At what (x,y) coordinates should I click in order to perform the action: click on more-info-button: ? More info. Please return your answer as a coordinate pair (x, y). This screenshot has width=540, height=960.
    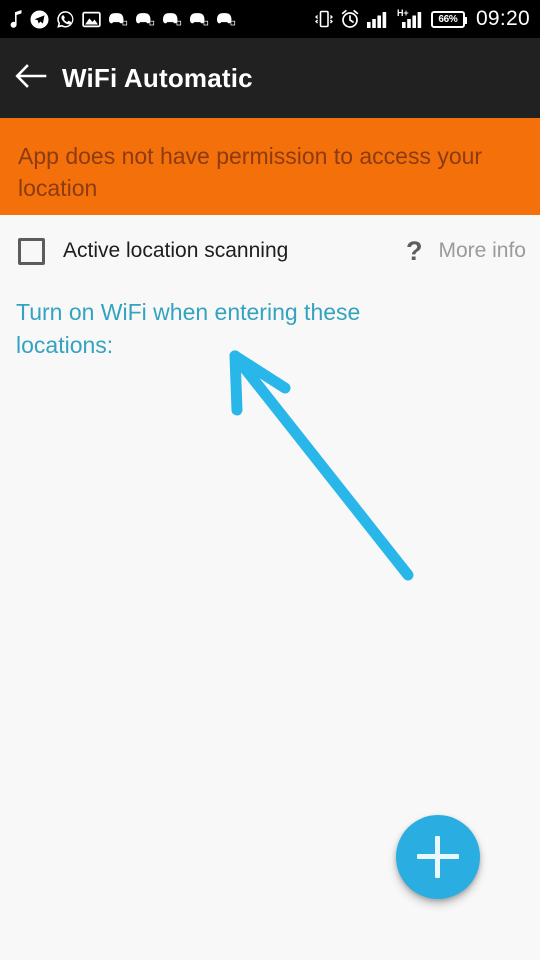
    Looking at the image, I should click on (465, 250).